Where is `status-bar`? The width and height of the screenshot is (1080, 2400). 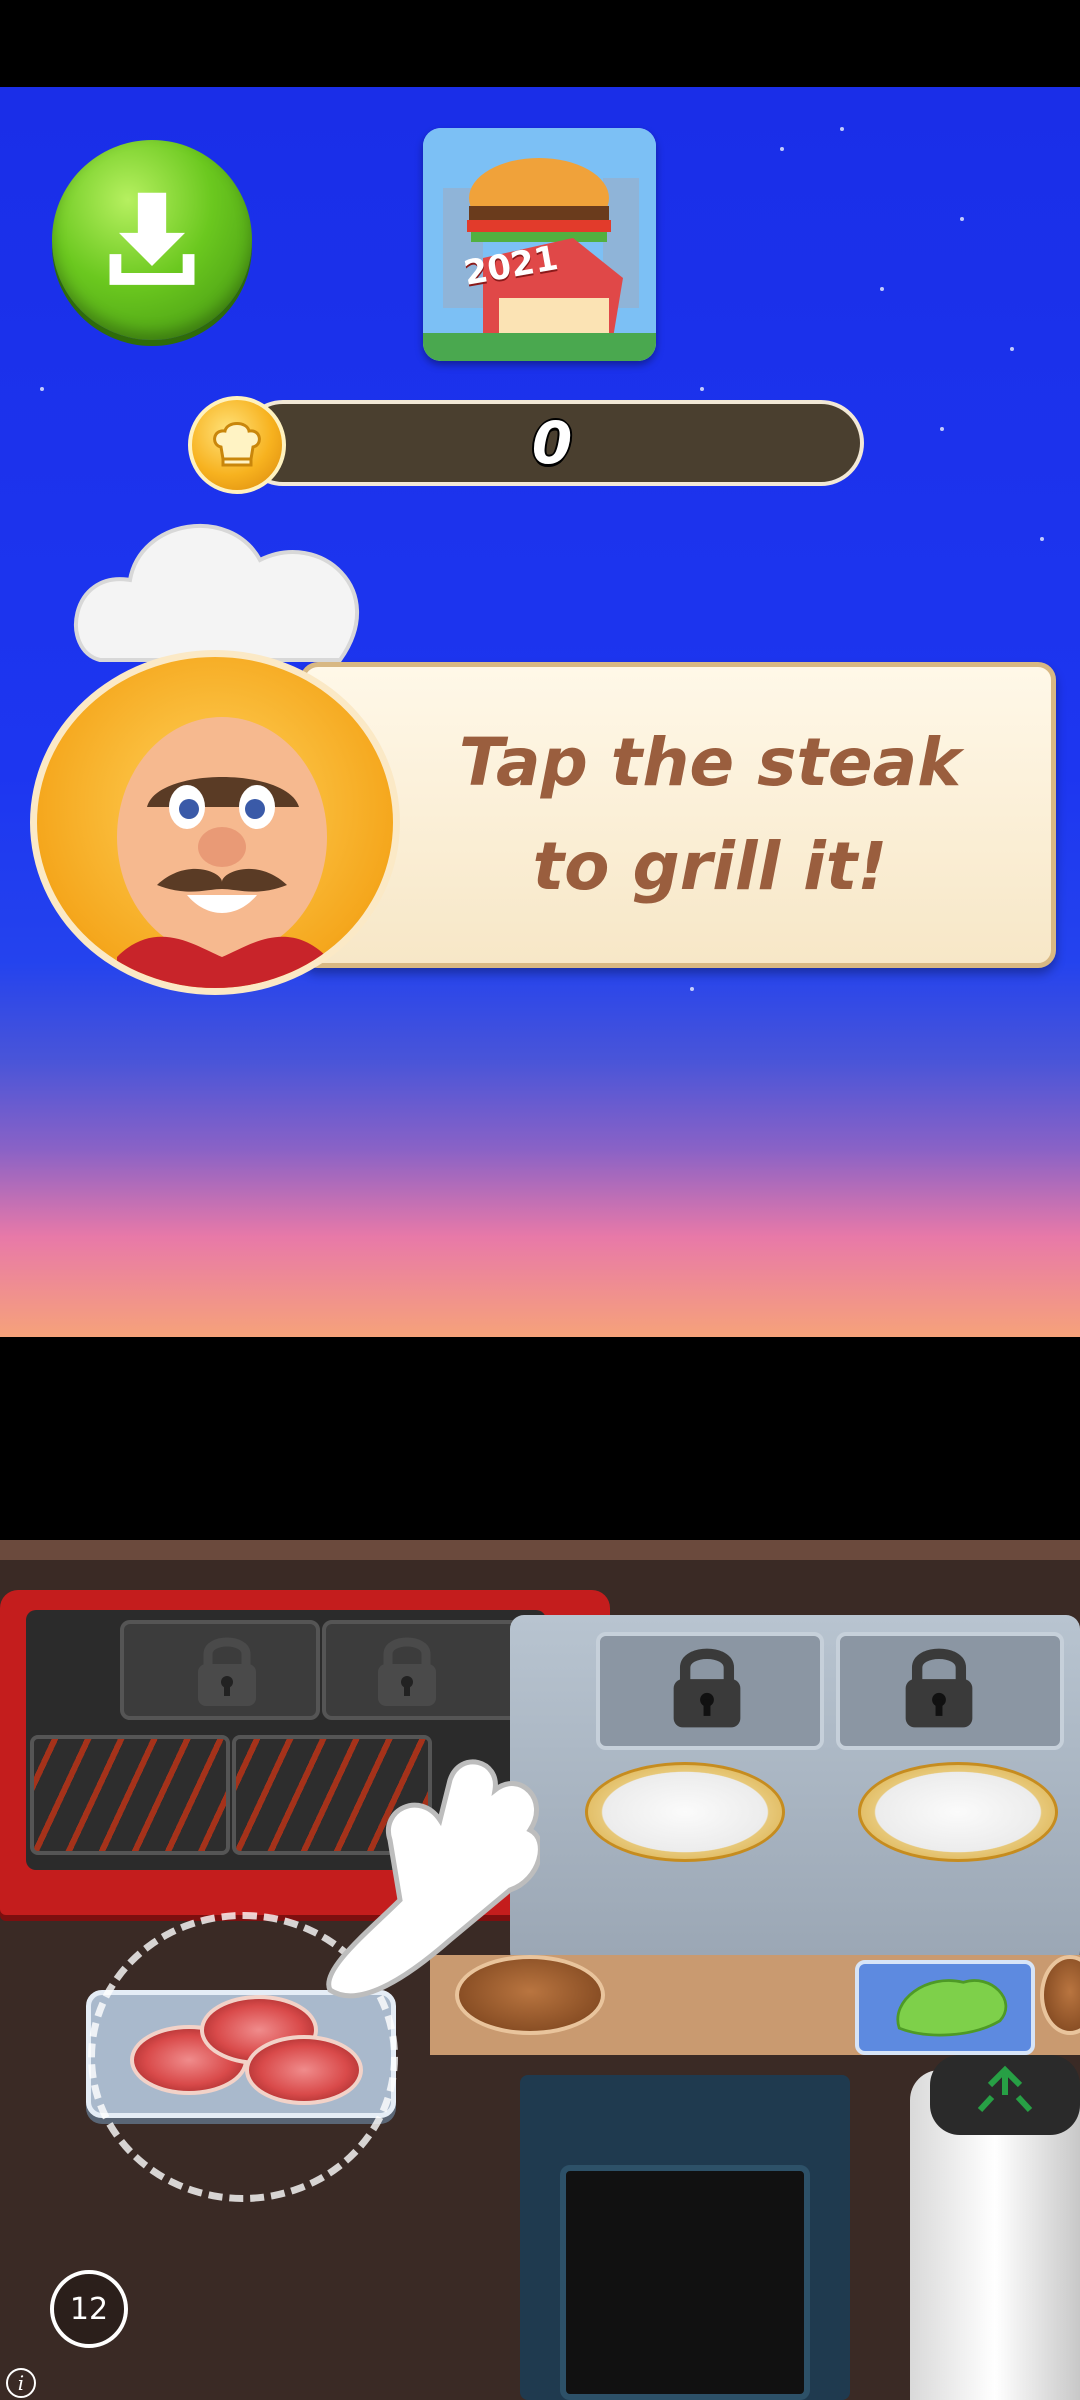
status-bar is located at coordinates (540, 43).